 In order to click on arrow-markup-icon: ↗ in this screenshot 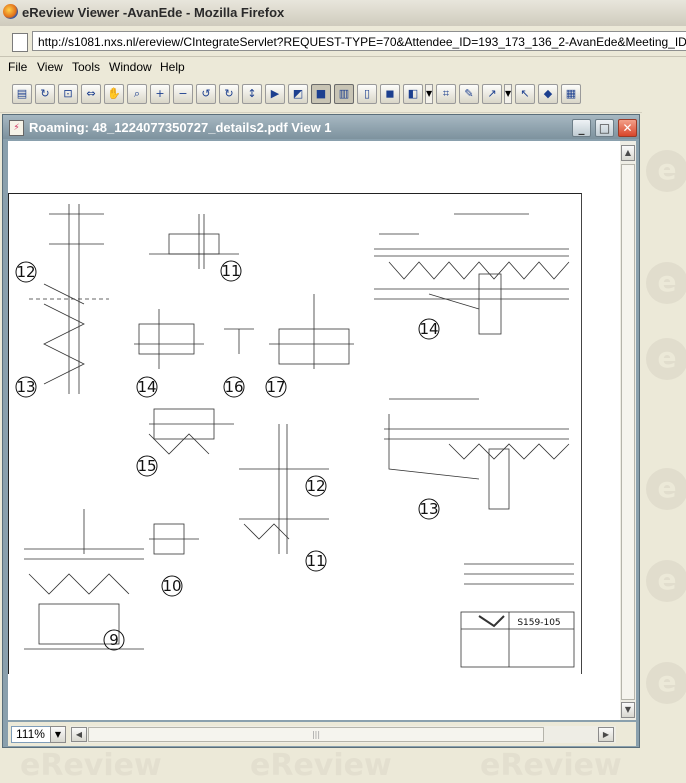, I will do `click(492, 94)`.